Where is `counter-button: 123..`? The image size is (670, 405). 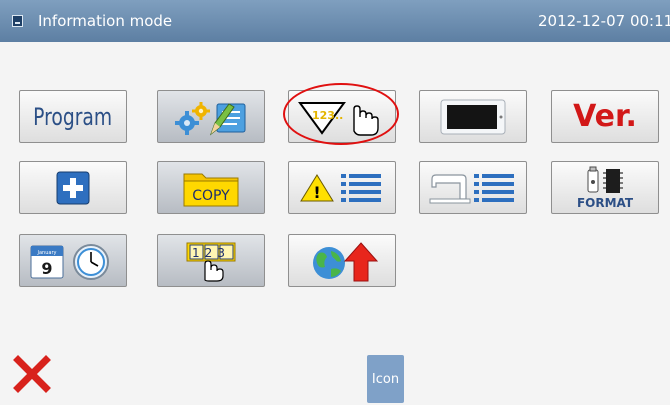
counter-button: 123.. is located at coordinates (342, 116).